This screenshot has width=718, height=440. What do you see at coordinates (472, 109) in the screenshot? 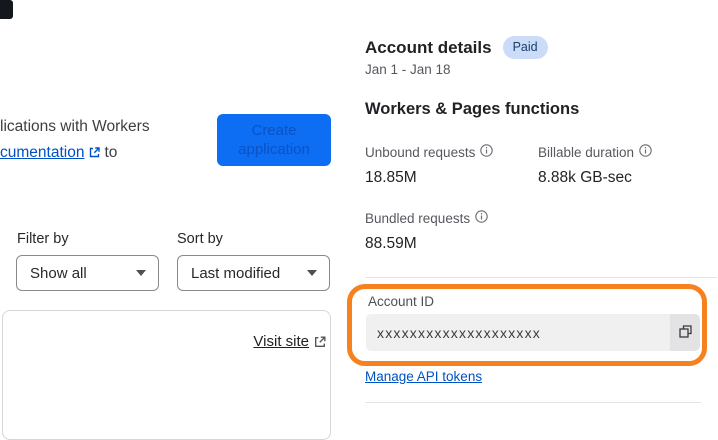
I see `workers-pages-functions-heading: Workers & Pages functions` at bounding box center [472, 109].